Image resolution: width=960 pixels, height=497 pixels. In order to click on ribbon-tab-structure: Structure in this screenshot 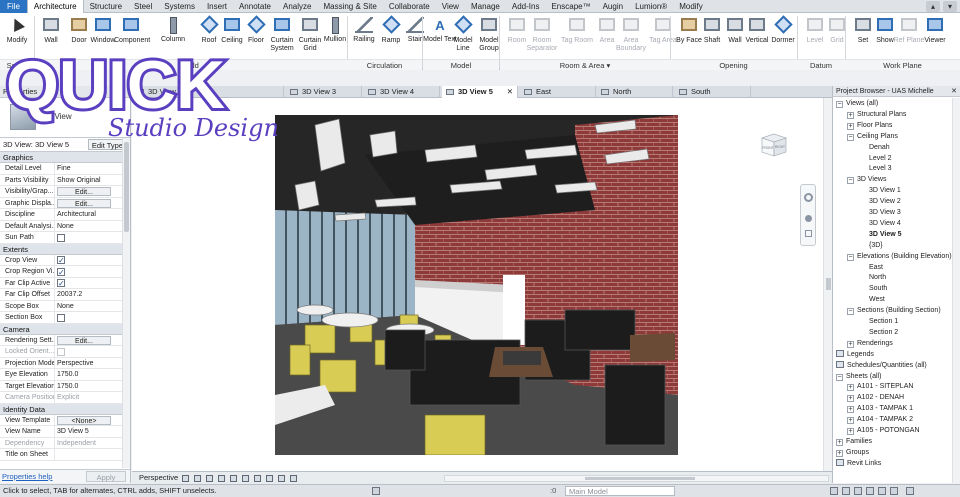, I will do `click(106, 6)`.